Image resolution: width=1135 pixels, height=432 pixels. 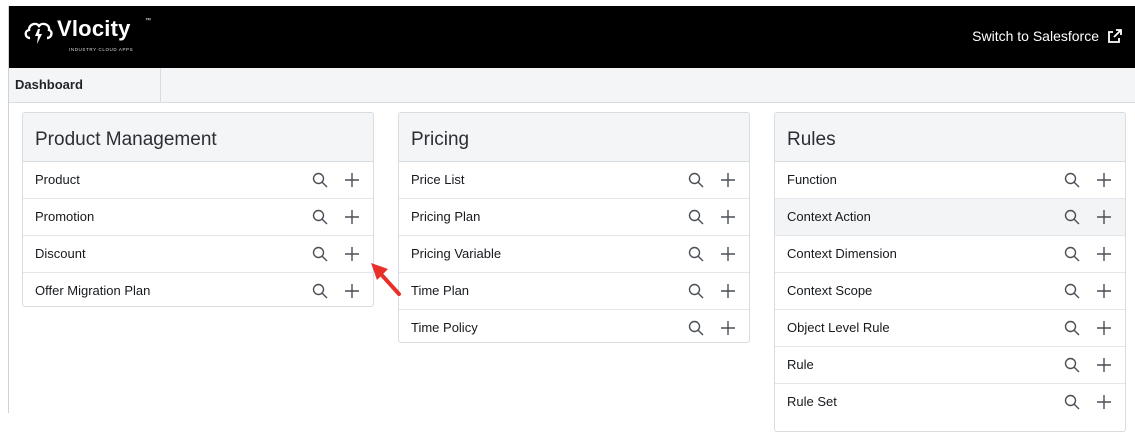 I want to click on list-item-label: Rule Set, so click(x=812, y=401).